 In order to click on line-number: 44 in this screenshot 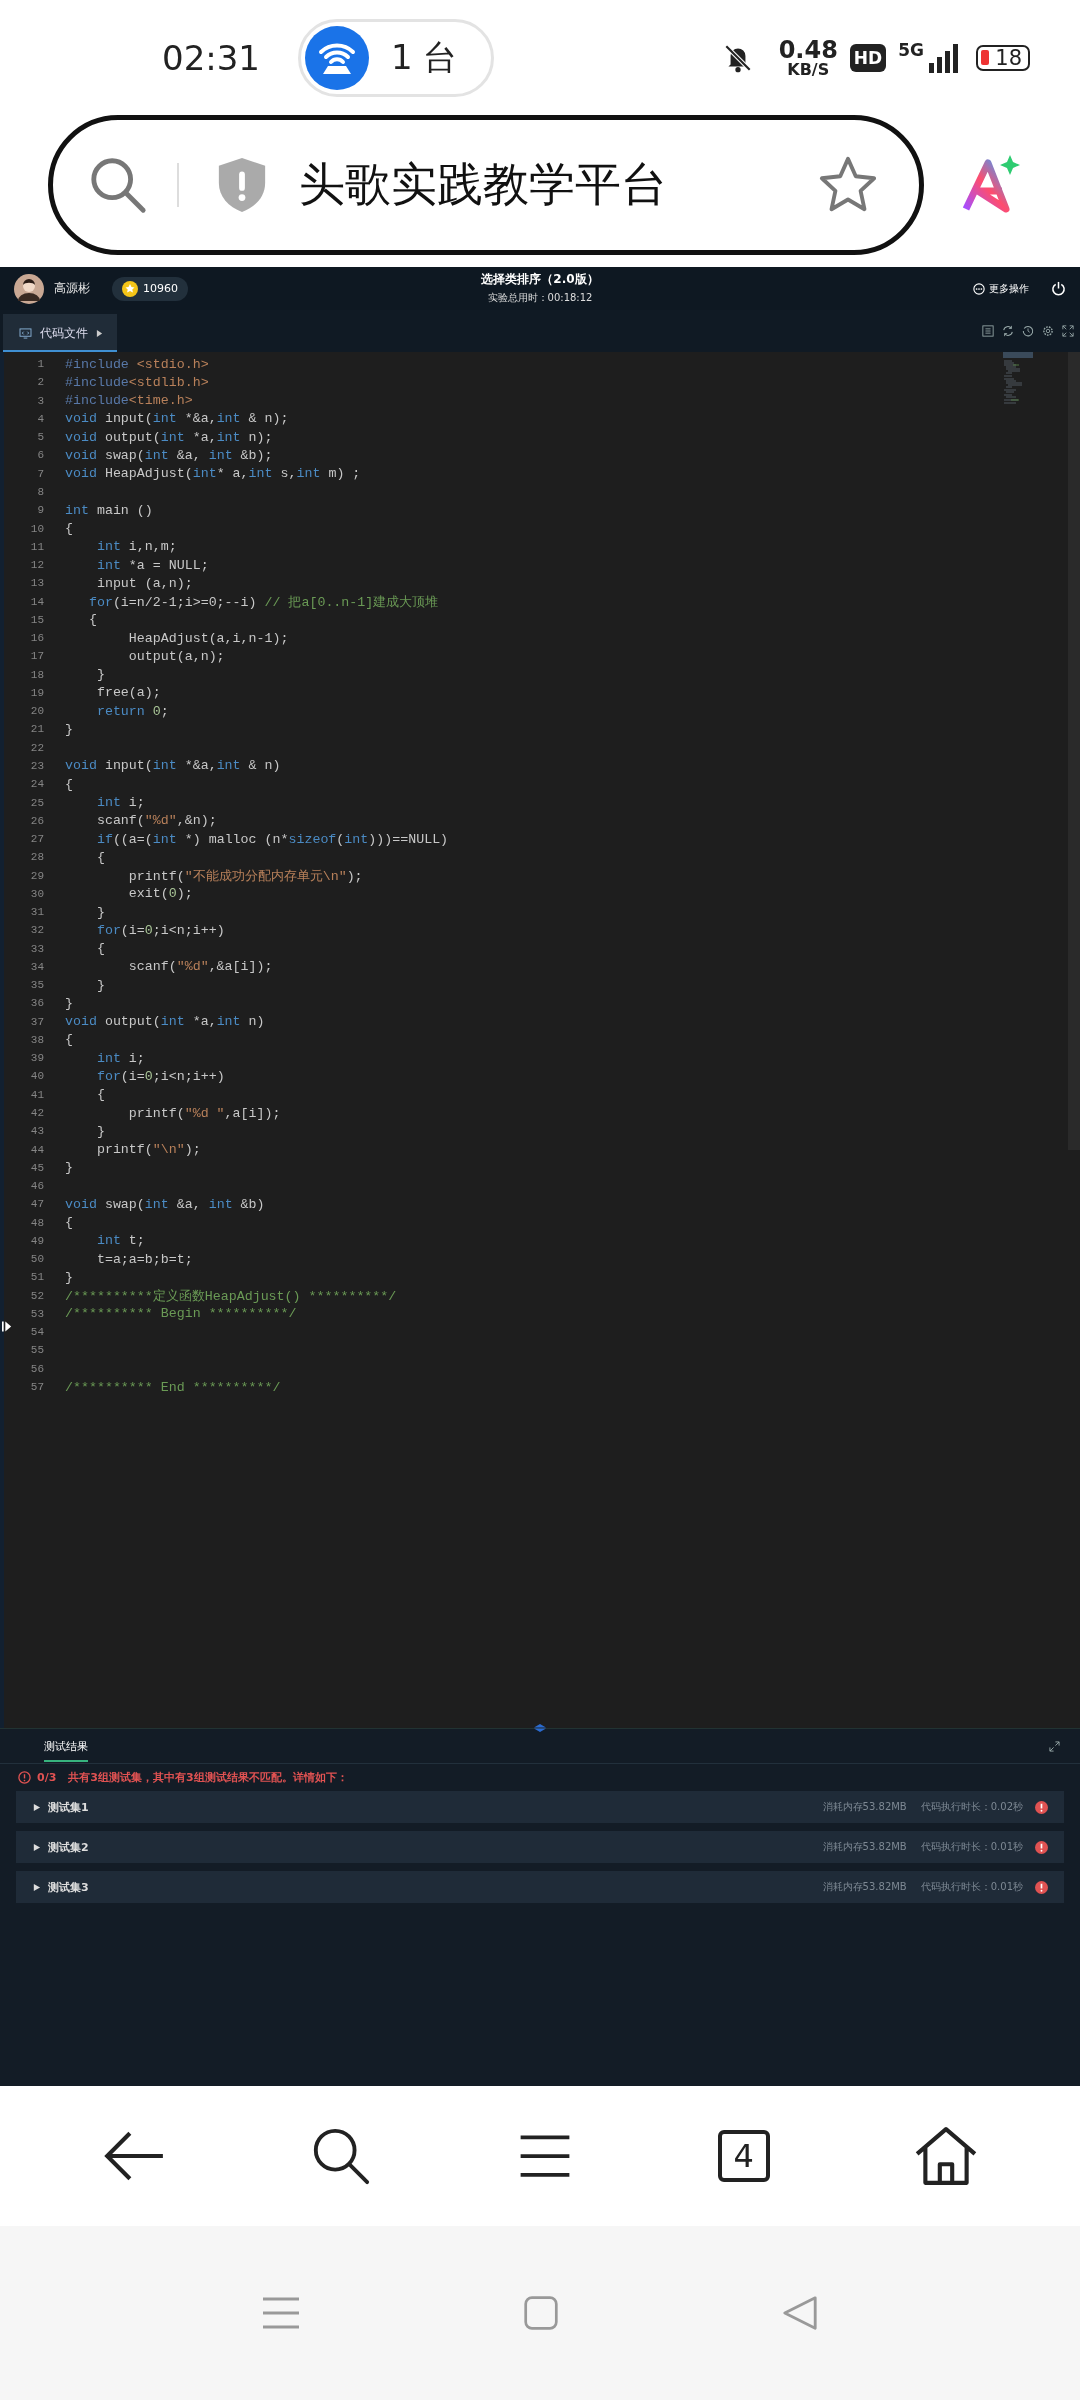, I will do `click(36, 1149)`.